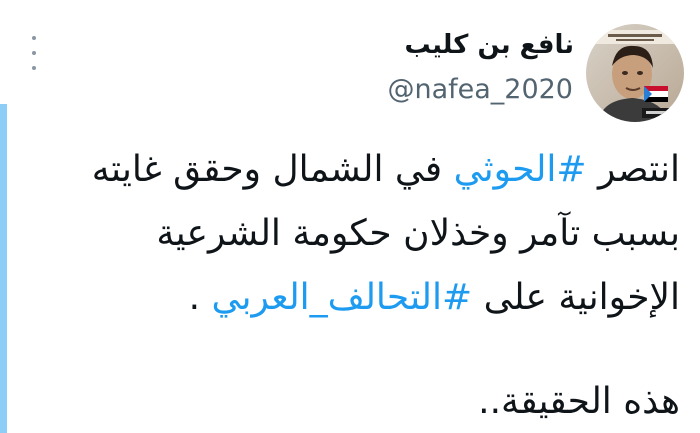 The width and height of the screenshot is (700, 433). What do you see at coordinates (34, 38) in the screenshot?
I see `more-vertical-icon` at bounding box center [34, 38].